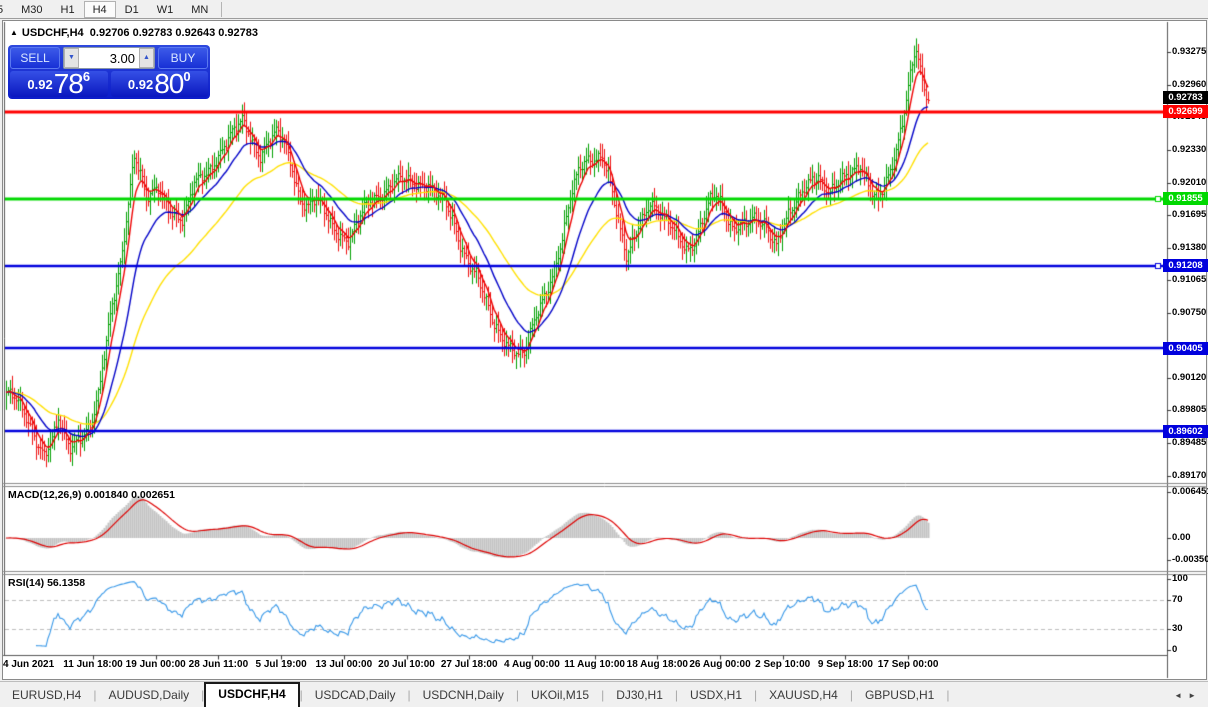 The image size is (1208, 707). Describe the element at coordinates (532, 664) in the screenshot. I see `time-axis-label: 4 Aug 00:00` at that location.